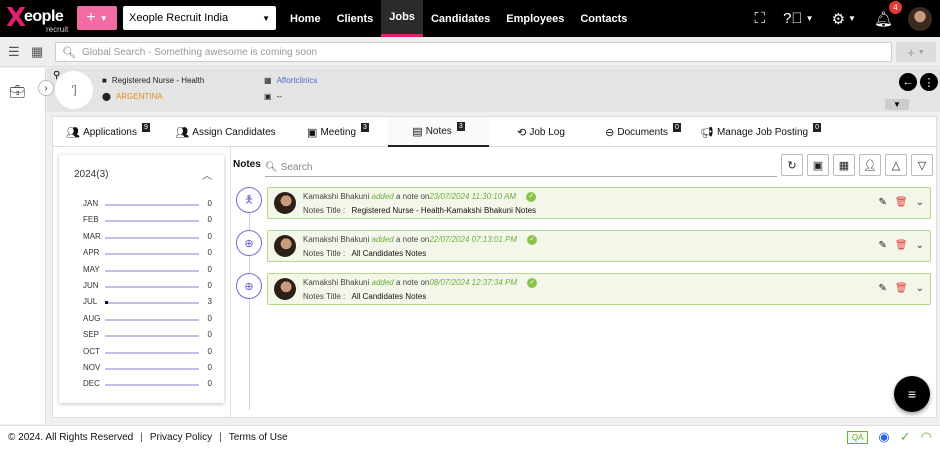  What do you see at coordinates (39, 19) in the screenshot?
I see `xeople-logo: X eople recruit` at bounding box center [39, 19].